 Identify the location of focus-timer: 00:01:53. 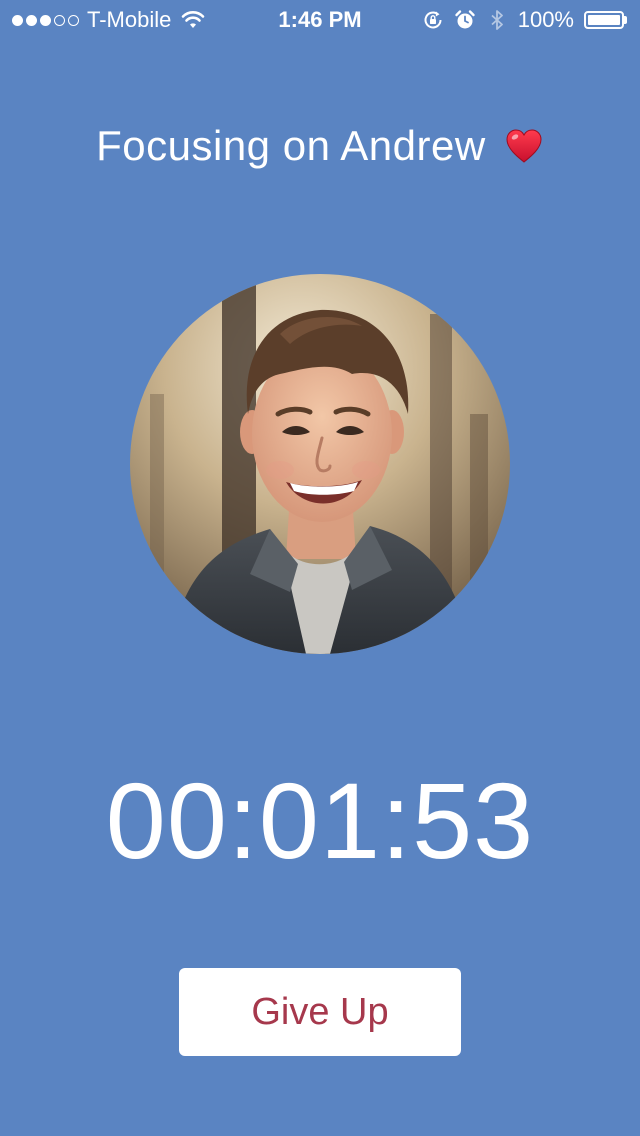
(320, 820).